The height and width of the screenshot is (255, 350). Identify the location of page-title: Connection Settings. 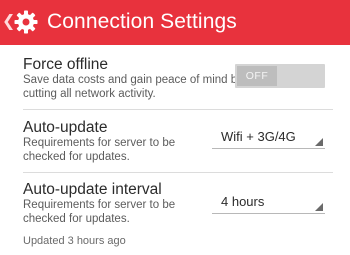
(142, 21).